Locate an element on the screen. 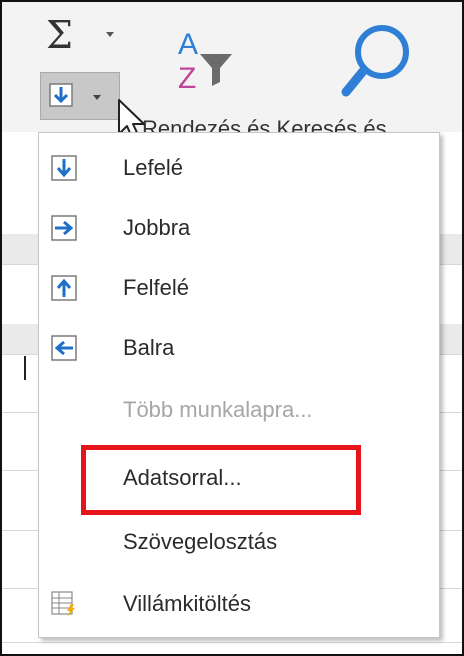 This screenshot has height=656, width=464. menu-item-label: Villámkitöltés is located at coordinates (187, 603).